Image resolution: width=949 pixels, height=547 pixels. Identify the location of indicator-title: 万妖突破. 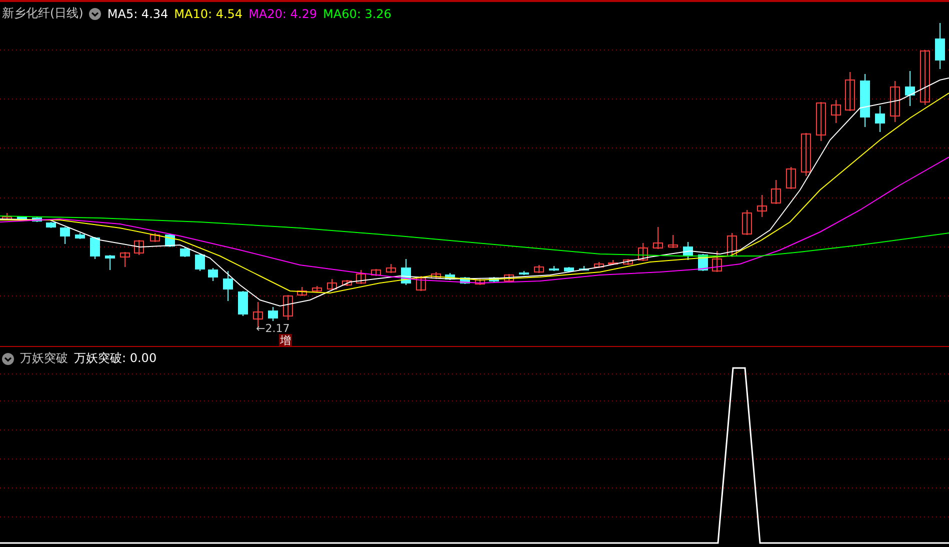
(44, 358).